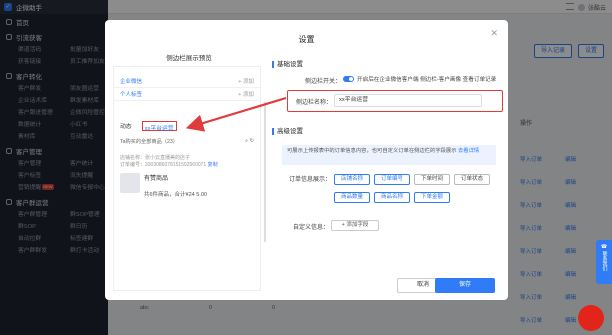 Image resolution: width=612 pixels, height=335 pixels. Describe the element at coordinates (187, 71) in the screenshot. I see `preview-top-strip` at that location.